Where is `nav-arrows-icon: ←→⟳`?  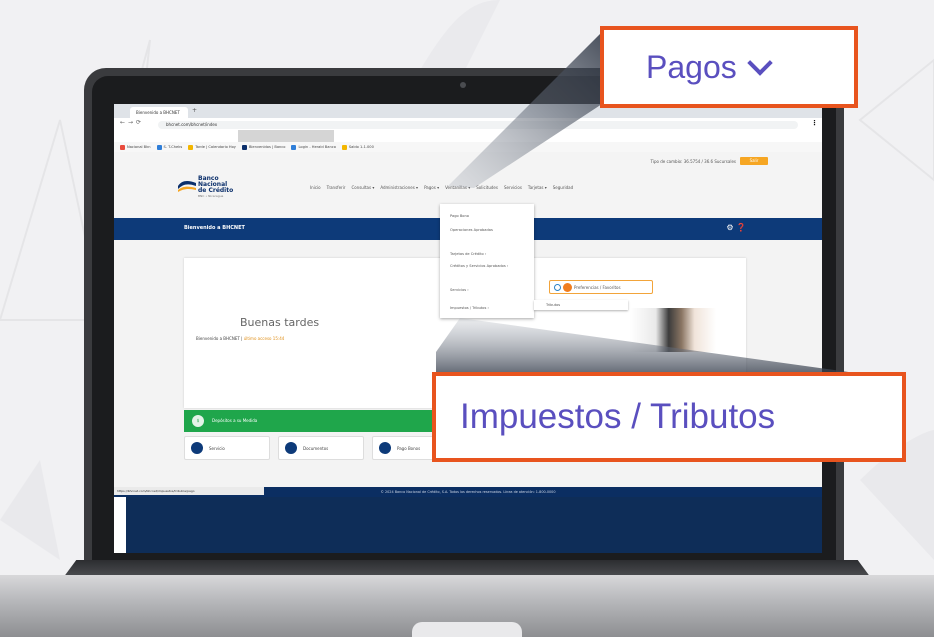
nav-arrows-icon: ←→⟳ is located at coordinates (132, 122).